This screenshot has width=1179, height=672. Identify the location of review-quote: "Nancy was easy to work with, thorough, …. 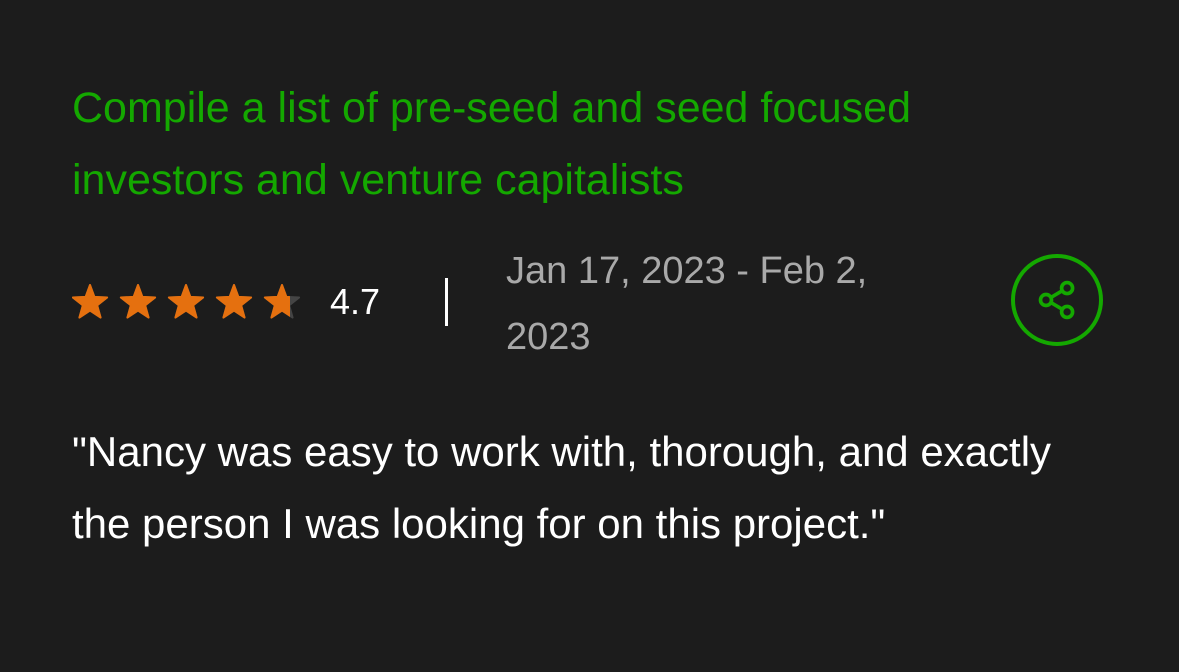
(562, 487).